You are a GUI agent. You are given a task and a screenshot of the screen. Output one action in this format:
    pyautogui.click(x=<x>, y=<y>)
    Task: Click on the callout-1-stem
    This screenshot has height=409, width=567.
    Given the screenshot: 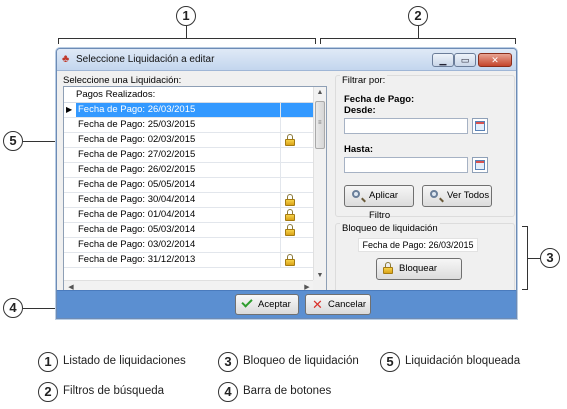 What is the action you would take?
    pyautogui.click(x=186, y=32)
    